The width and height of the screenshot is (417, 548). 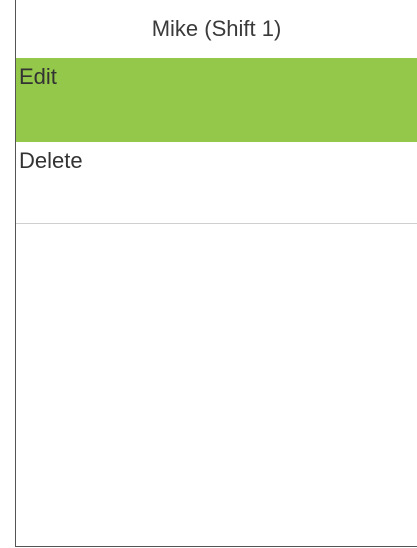 I want to click on menu-item-label: Edit, so click(x=38, y=76).